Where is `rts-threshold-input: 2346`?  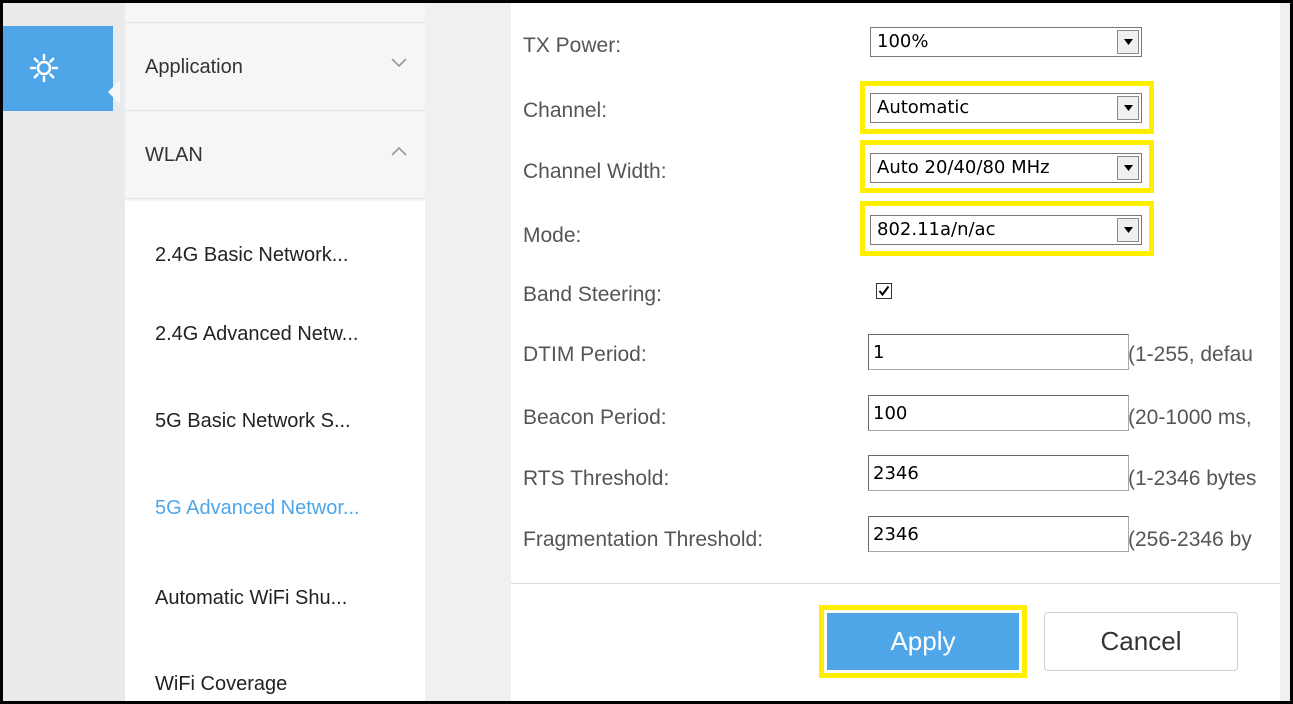 rts-threshold-input: 2346 is located at coordinates (998, 473).